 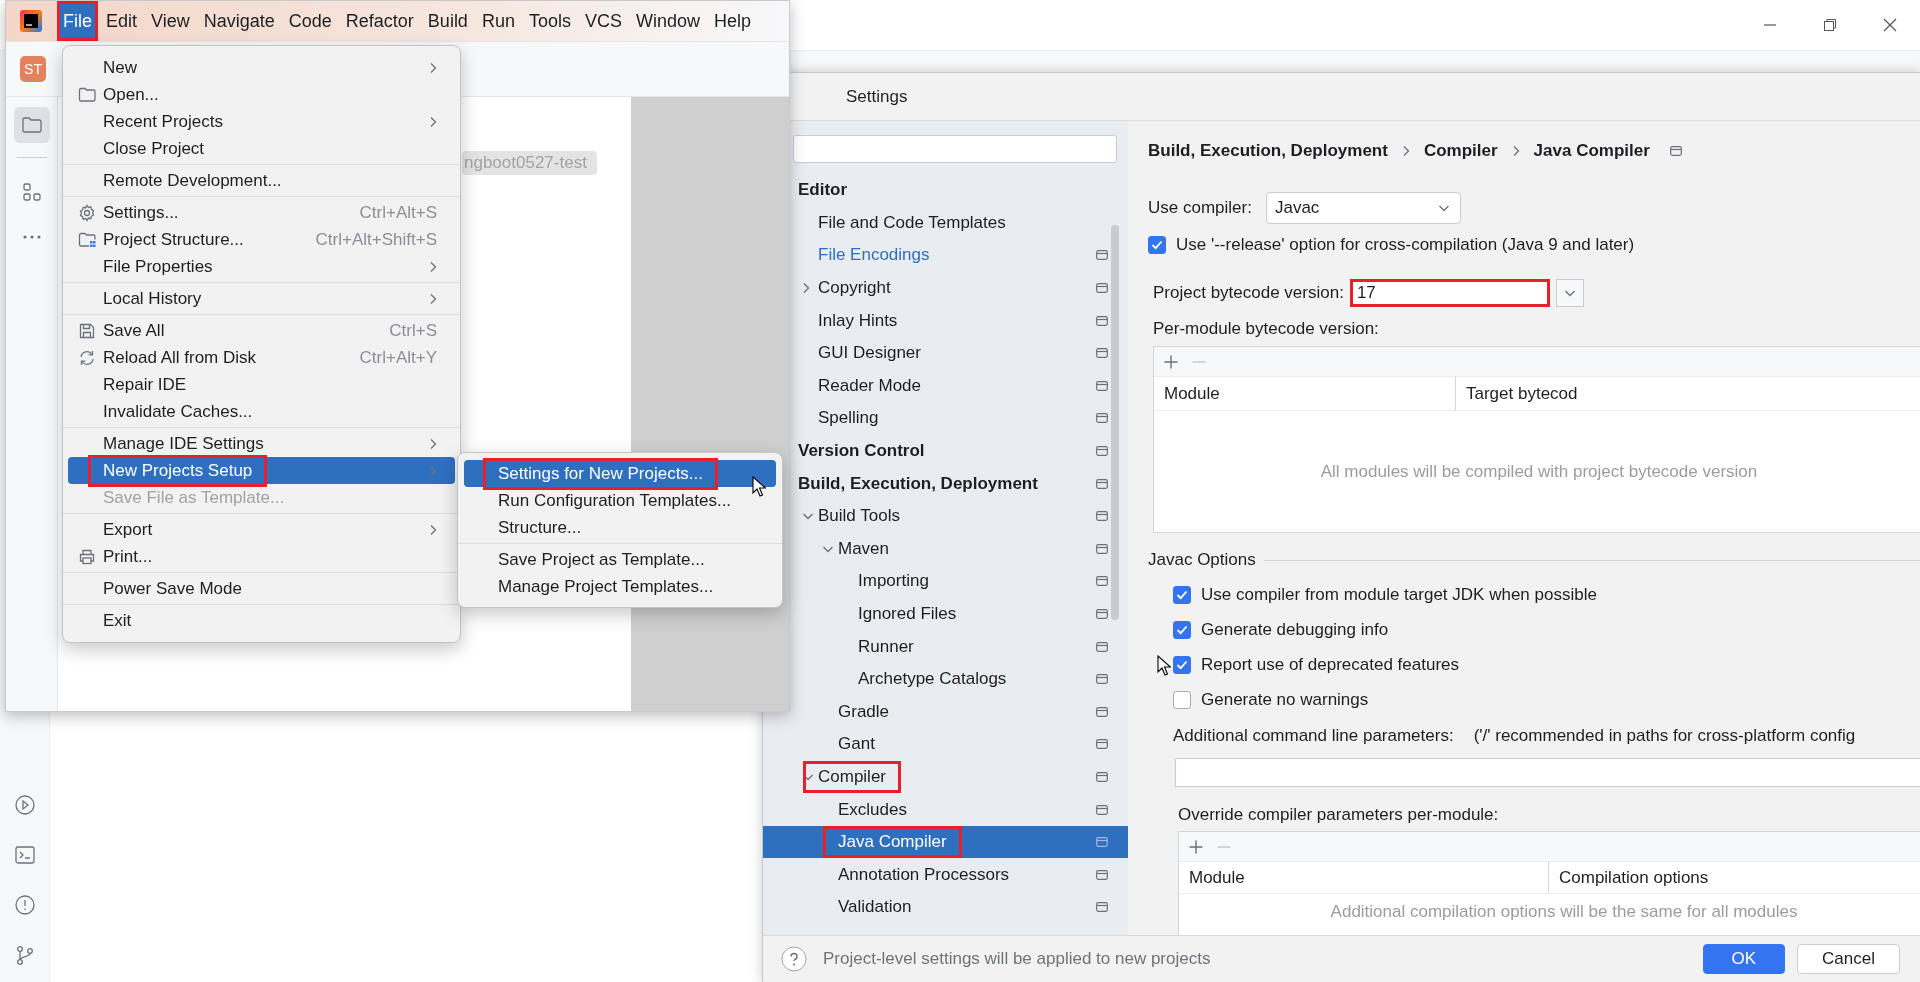 I want to click on settings-icon, so click(x=87, y=212).